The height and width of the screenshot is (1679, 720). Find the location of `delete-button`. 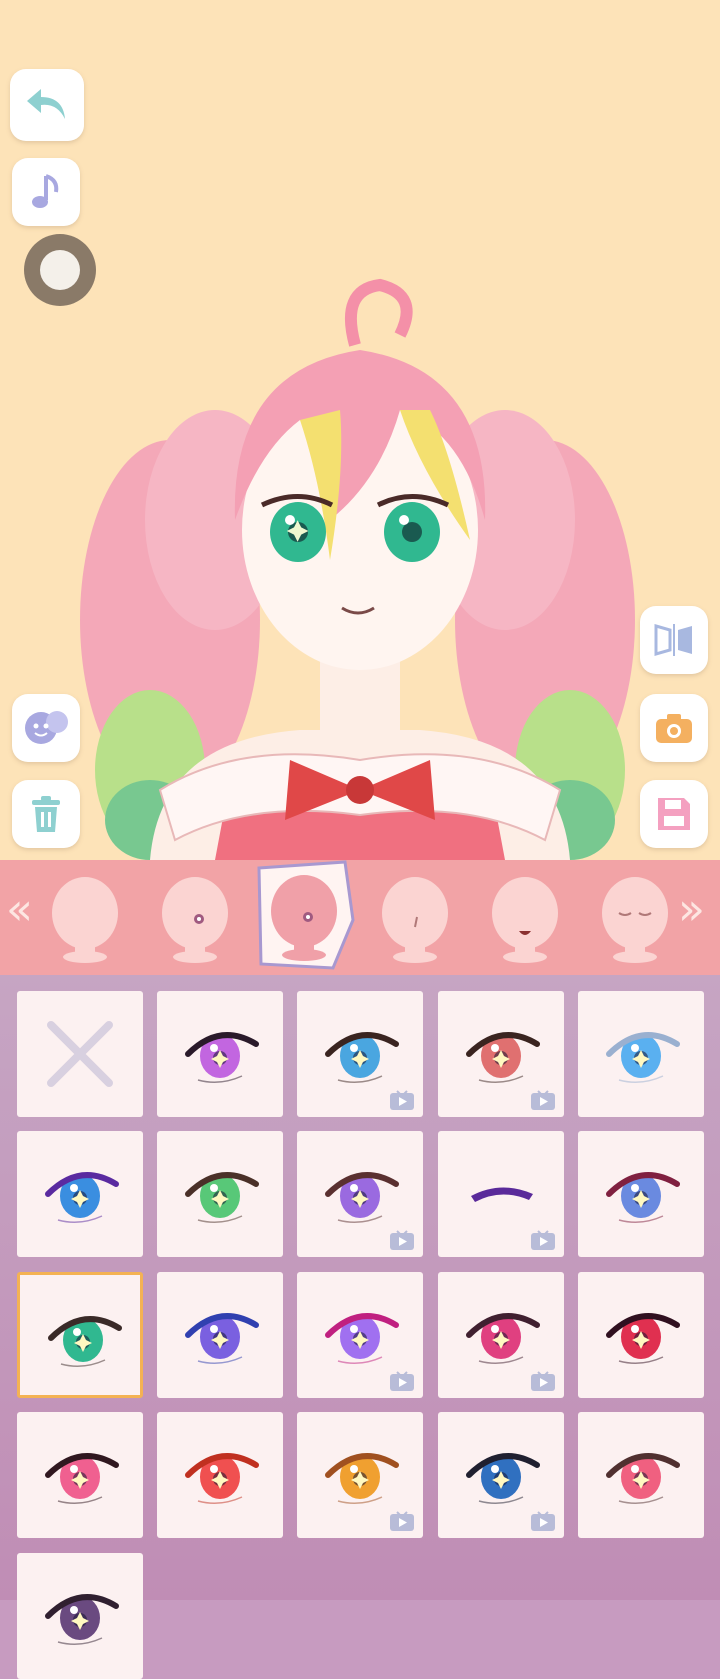

delete-button is located at coordinates (46, 814).